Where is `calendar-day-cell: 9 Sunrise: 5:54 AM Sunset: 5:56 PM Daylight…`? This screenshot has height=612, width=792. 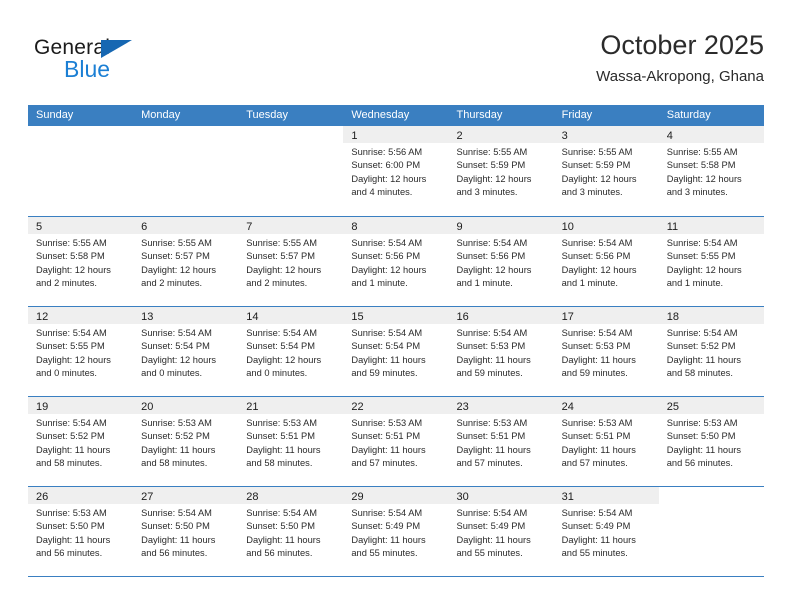 calendar-day-cell: 9 Sunrise: 5:54 AM Sunset: 5:56 PM Daylight… is located at coordinates (501, 261).